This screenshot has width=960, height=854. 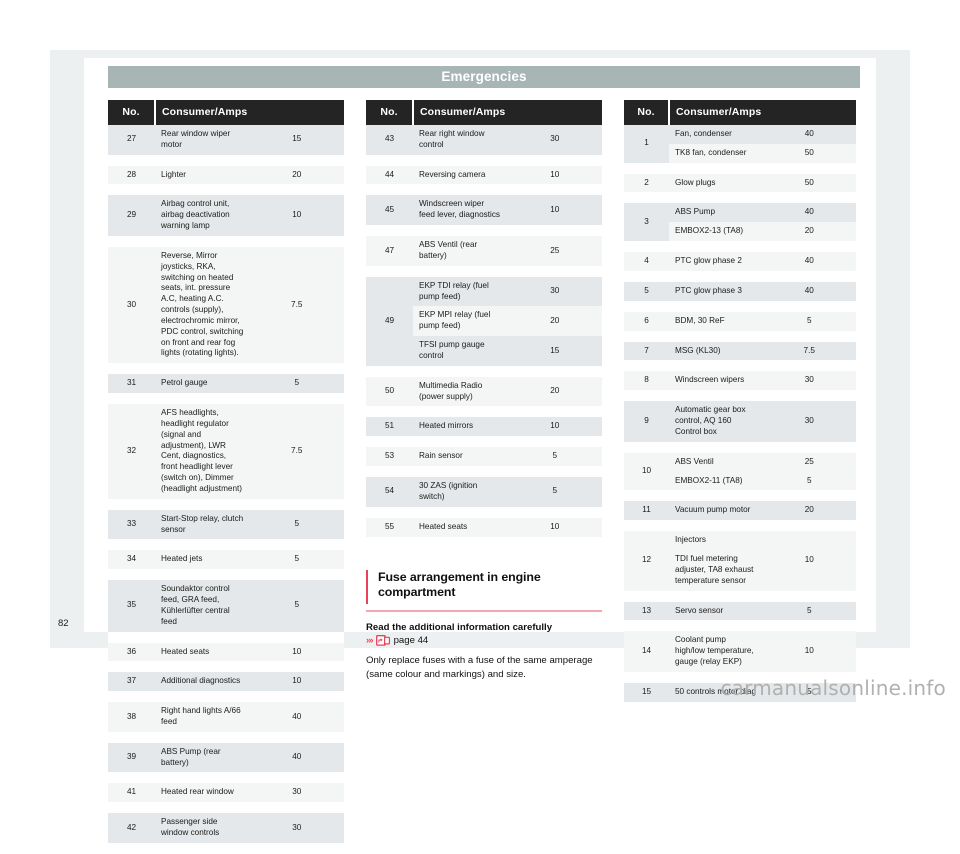 What do you see at coordinates (646, 471) in the screenshot?
I see `fuse-number: 10` at bounding box center [646, 471].